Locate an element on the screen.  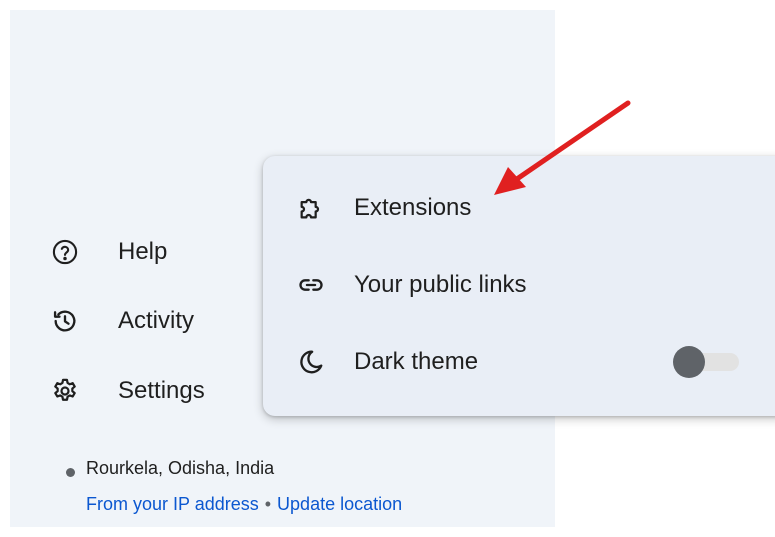
nav-item-activity: Activity is located at coordinates (122, 321).